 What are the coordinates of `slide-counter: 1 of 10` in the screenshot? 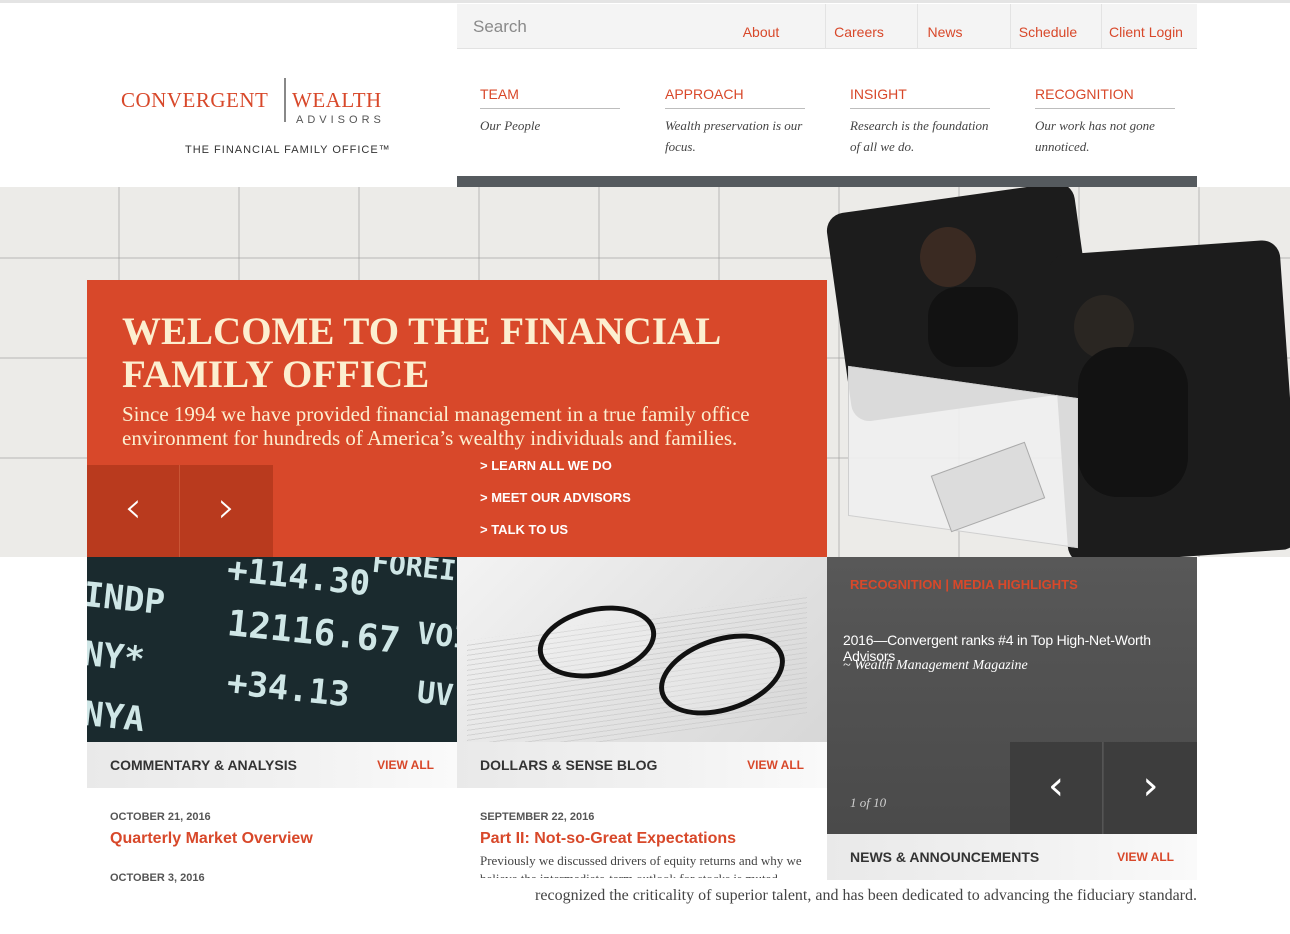 It's located at (868, 802).